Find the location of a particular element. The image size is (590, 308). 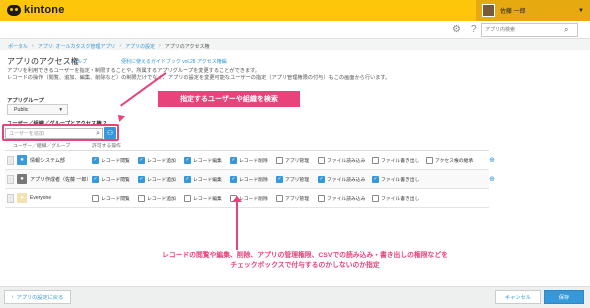

kintone-logo: kintone is located at coordinates (36, 10).